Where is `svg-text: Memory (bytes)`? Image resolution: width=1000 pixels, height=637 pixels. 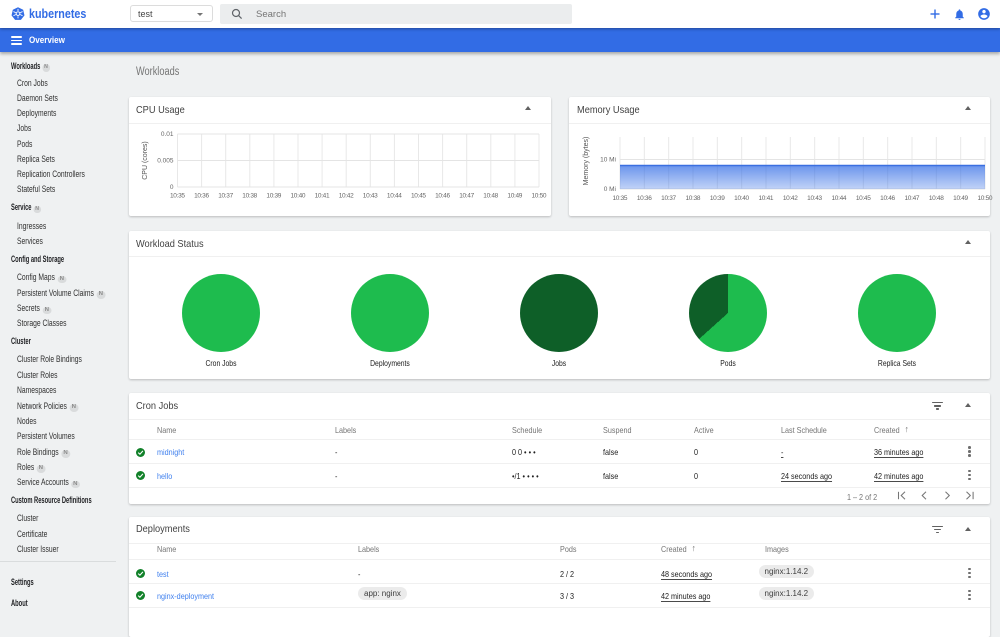
svg-text: Memory (bytes) is located at coordinates (586, 161).